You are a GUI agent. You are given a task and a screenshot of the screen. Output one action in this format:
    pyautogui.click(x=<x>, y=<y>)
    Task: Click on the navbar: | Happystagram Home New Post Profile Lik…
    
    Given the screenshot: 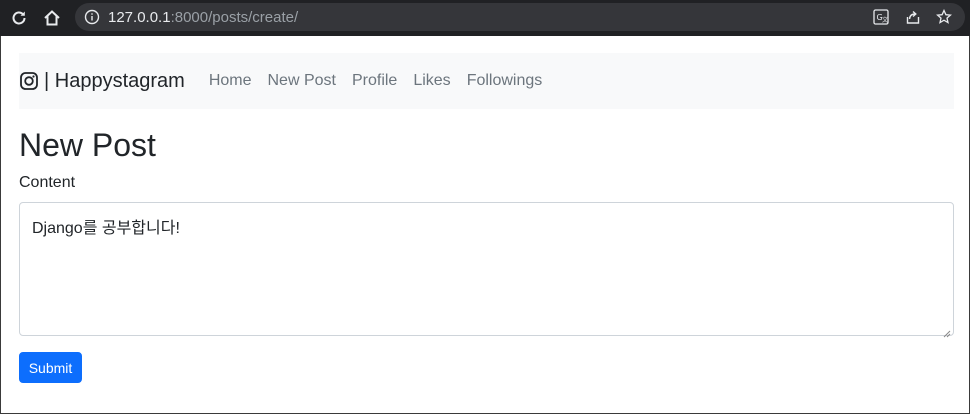 What is the action you would take?
    pyautogui.click(x=486, y=81)
    